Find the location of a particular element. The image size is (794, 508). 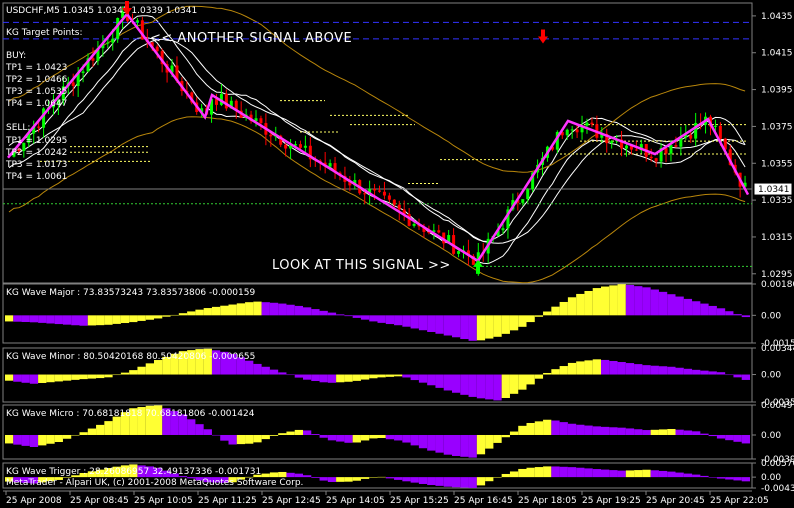

price-tick-label: 1.0335 is located at coordinates (777, 201).